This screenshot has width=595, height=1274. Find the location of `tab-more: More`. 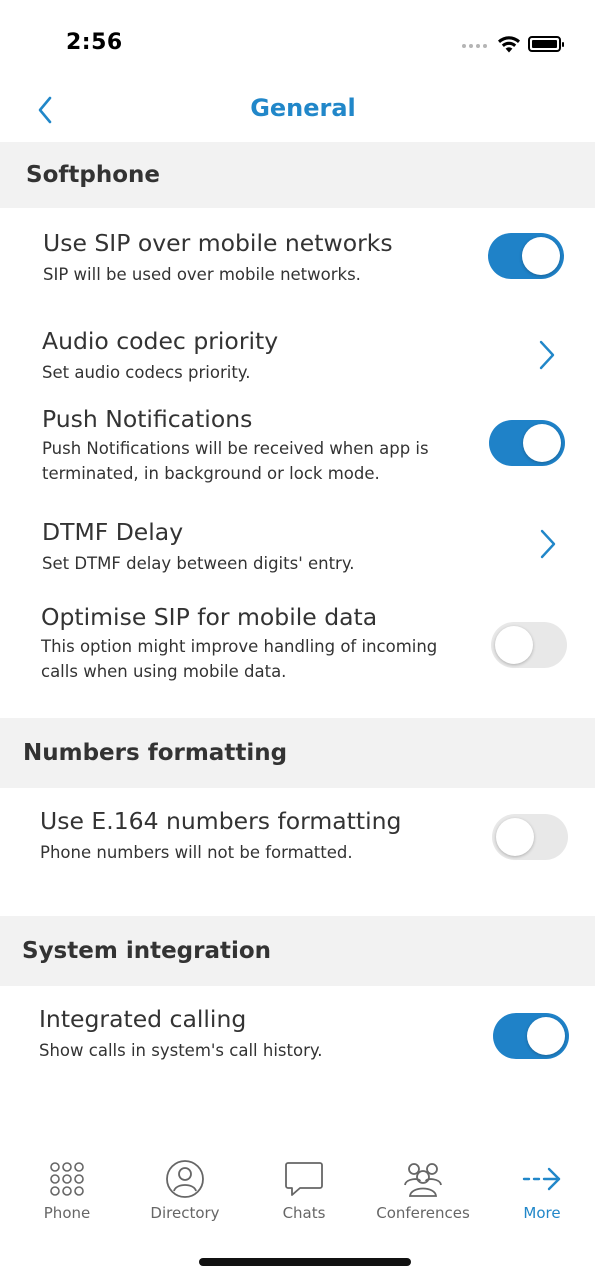

tab-more: More is located at coordinates (541, 1190).